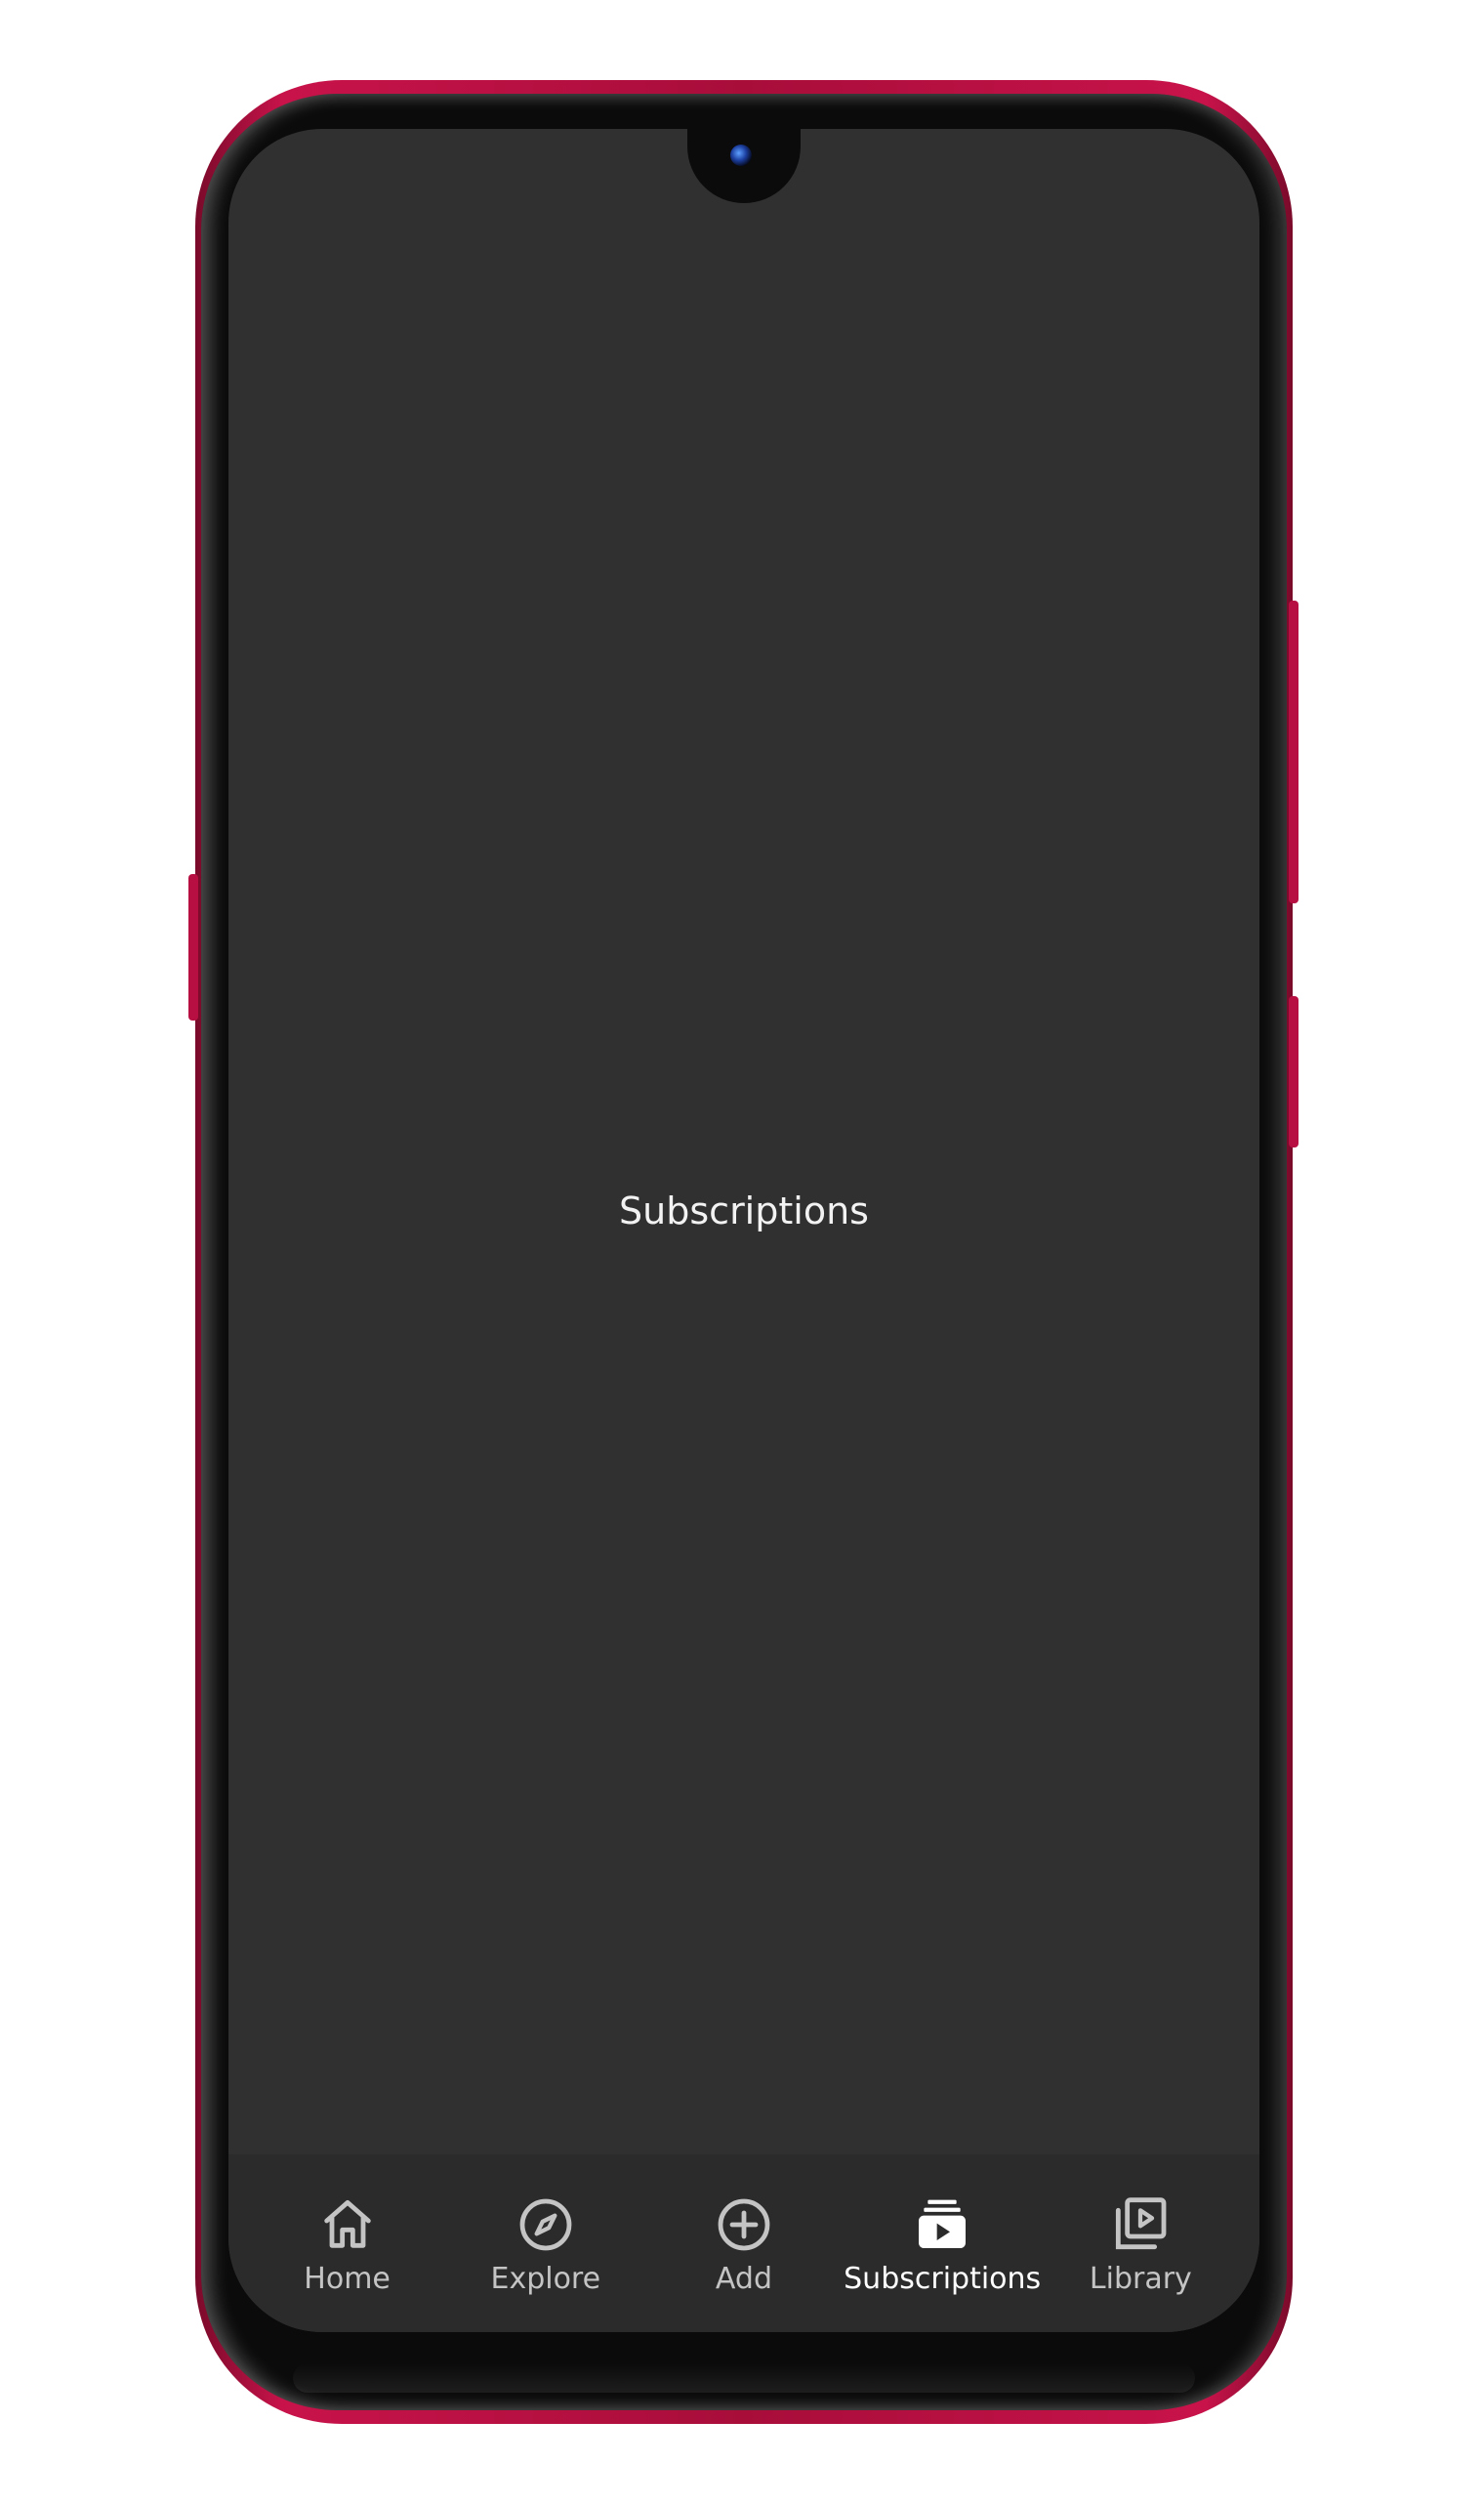 This screenshot has width=1484, height=2504. What do you see at coordinates (546, 2279) in the screenshot?
I see `nav-item-label: Explore` at bounding box center [546, 2279].